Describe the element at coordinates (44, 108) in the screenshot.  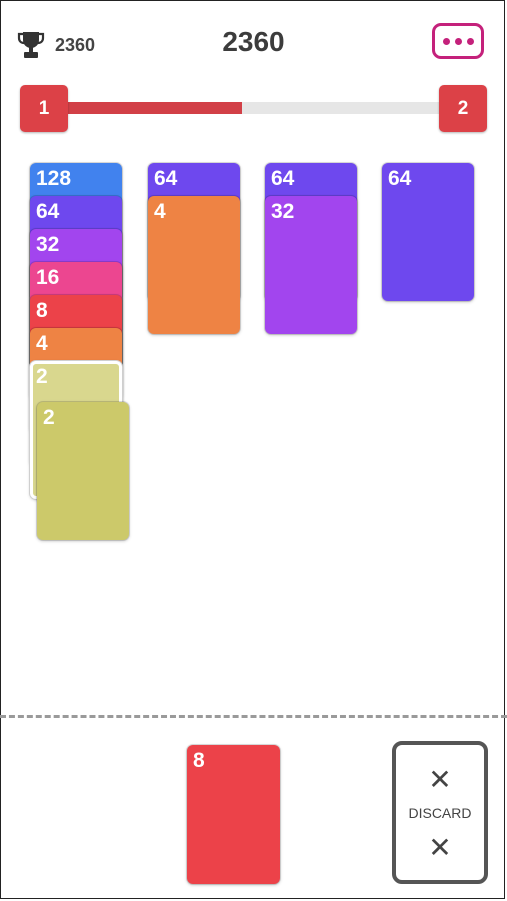
I see `current-level-badge: 1` at that location.